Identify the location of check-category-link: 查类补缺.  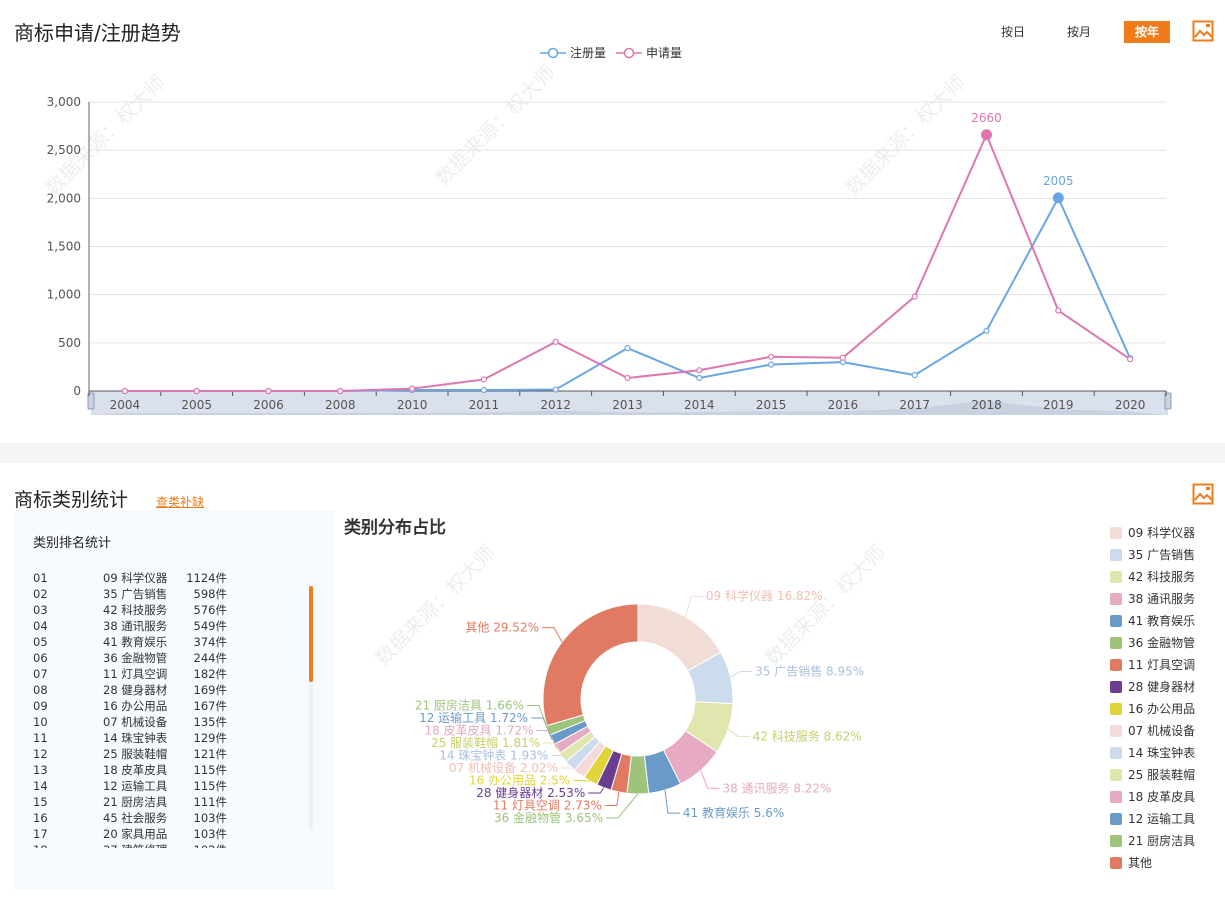
(180, 501).